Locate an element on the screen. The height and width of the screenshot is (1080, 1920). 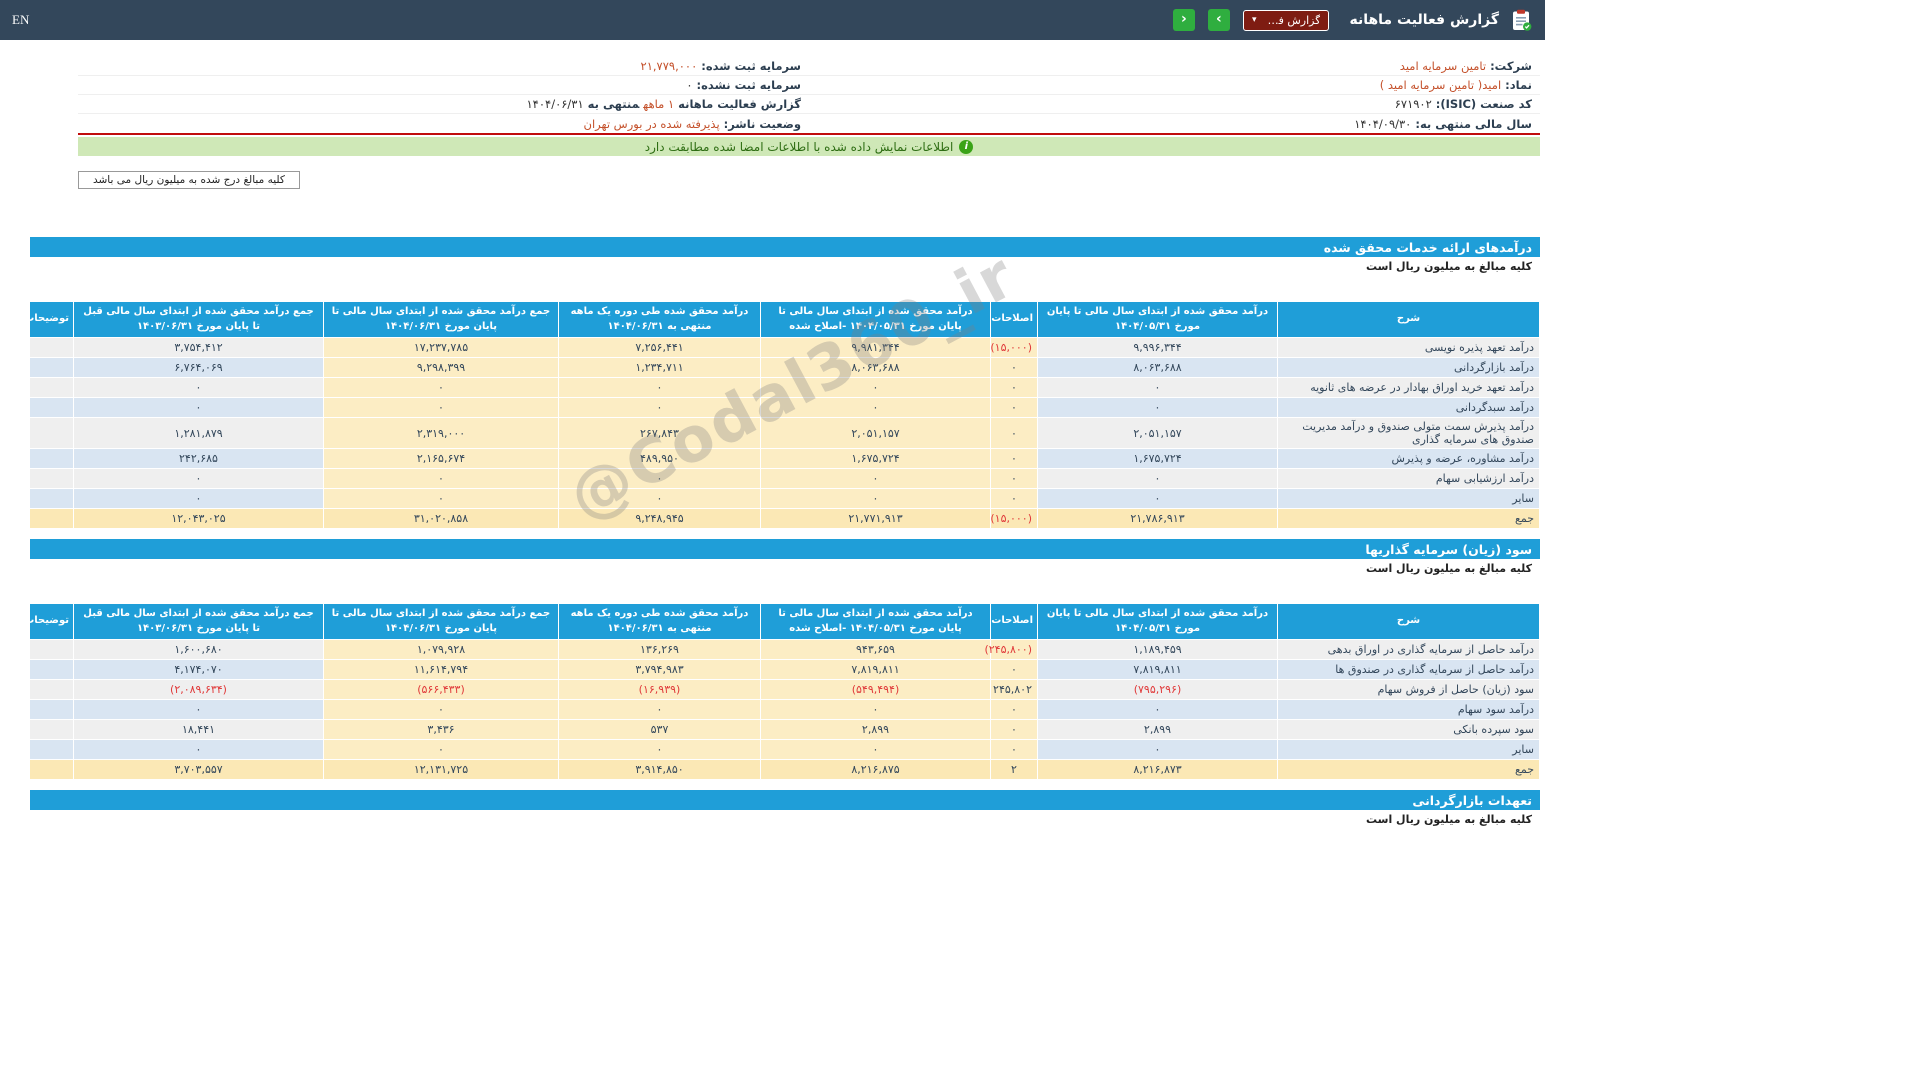
value-cell: ۹,۲۹۸,۳۹۹ is located at coordinates (441, 367).